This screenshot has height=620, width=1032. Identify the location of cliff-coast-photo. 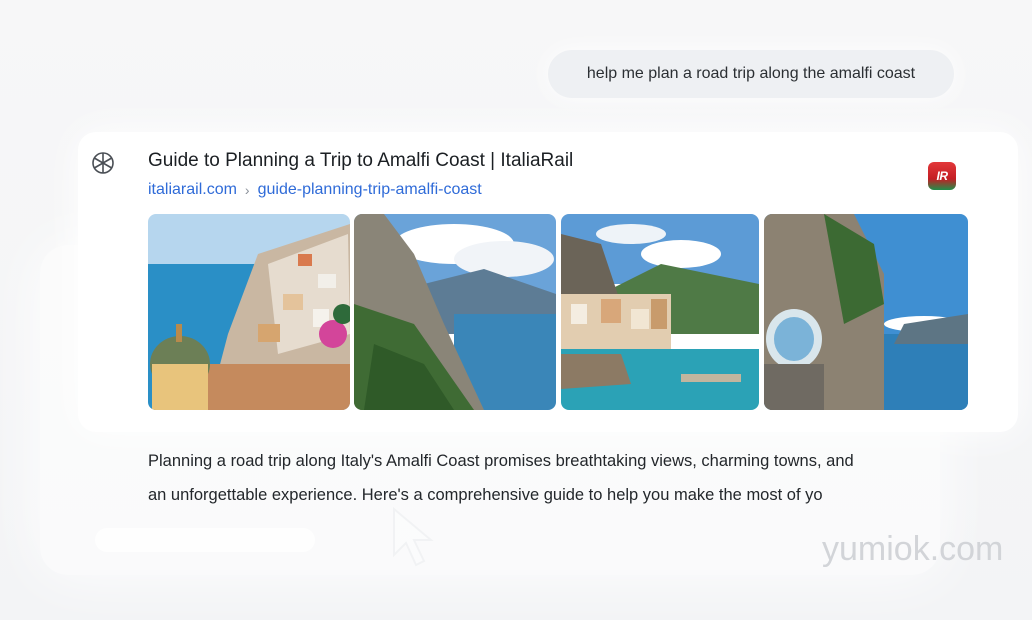
(455, 312).